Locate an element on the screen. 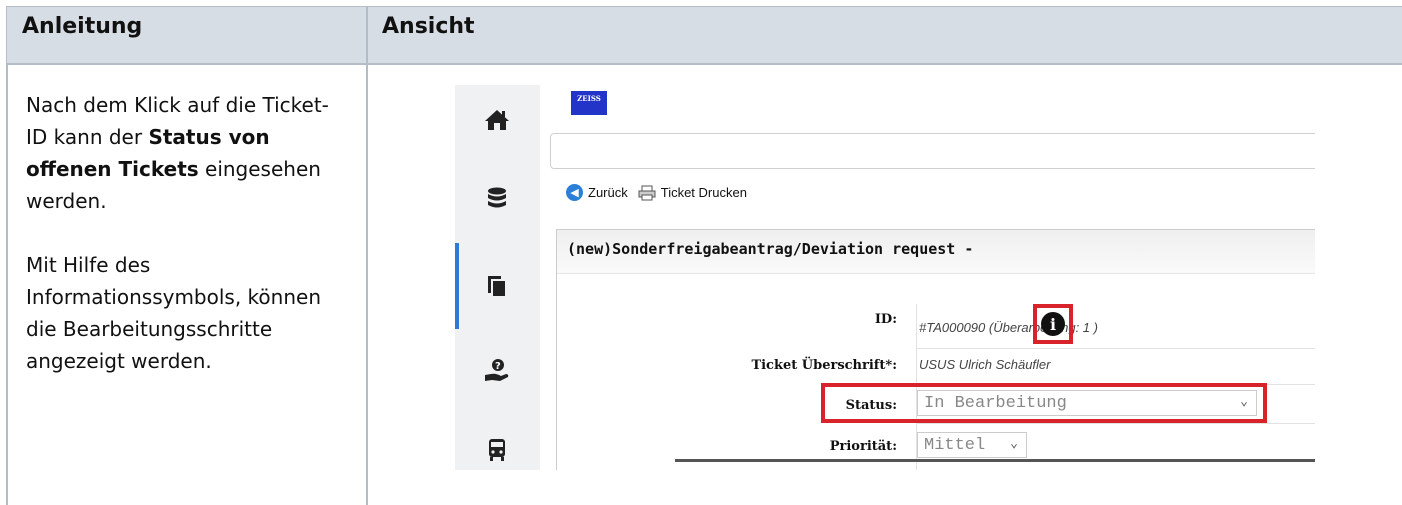 This screenshot has width=1402, height=505. toolbar: ◀ Zurück Ticket Drucken is located at coordinates (656, 192).